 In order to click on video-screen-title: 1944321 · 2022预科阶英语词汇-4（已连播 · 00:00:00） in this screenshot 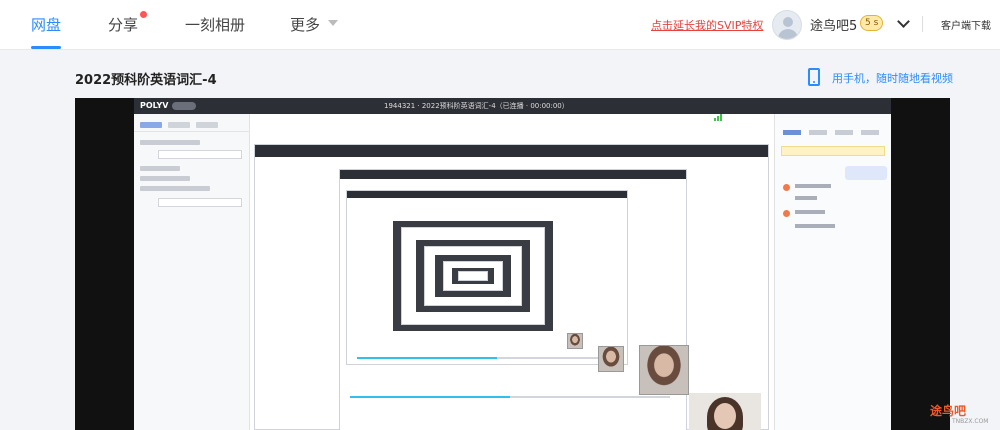, I will do `click(476, 106)`.